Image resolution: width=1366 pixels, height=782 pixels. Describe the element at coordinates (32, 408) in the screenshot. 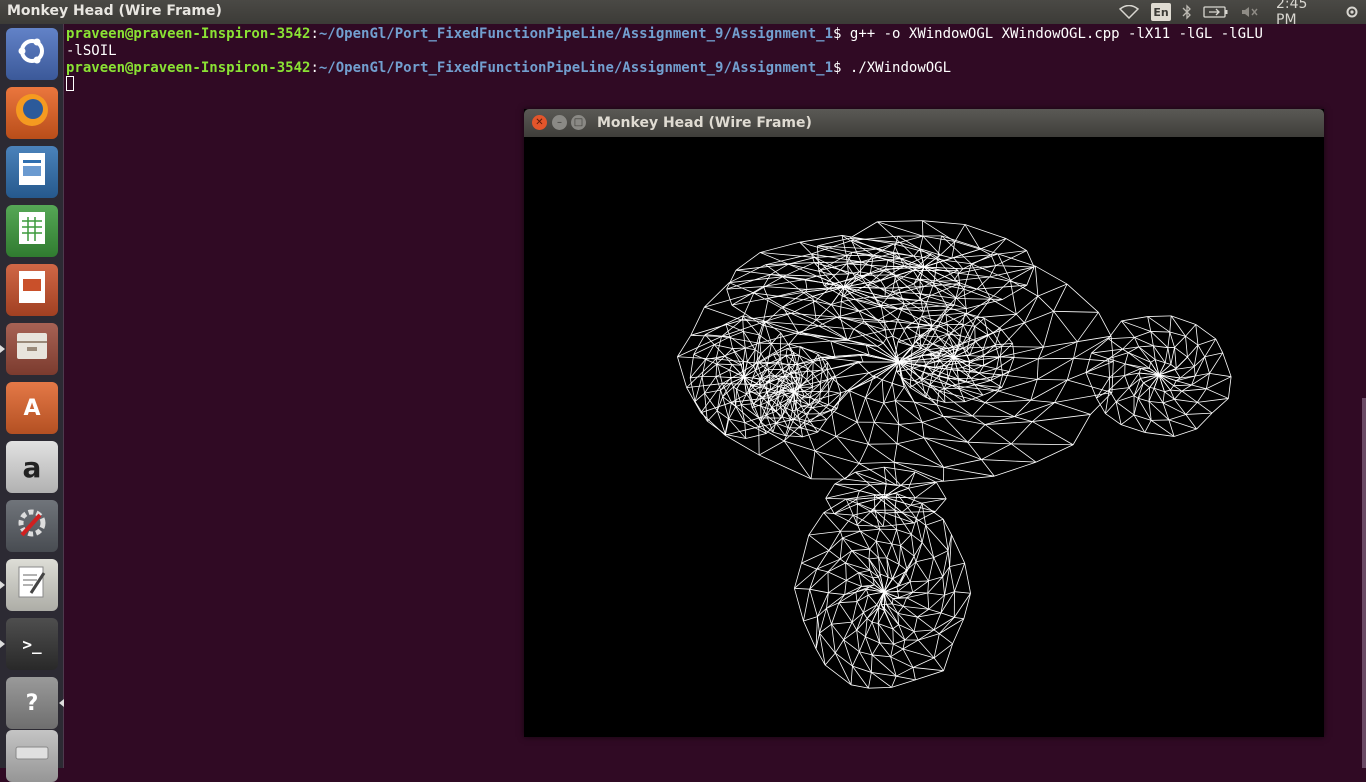

I see `launcher-software-center: A` at that location.